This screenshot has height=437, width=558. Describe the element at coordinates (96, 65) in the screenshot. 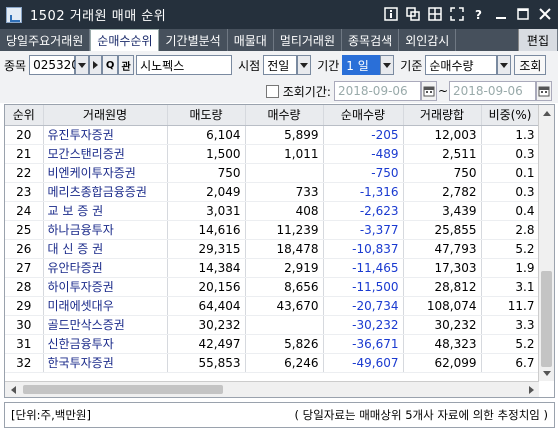

I see `next-stock-button` at that location.